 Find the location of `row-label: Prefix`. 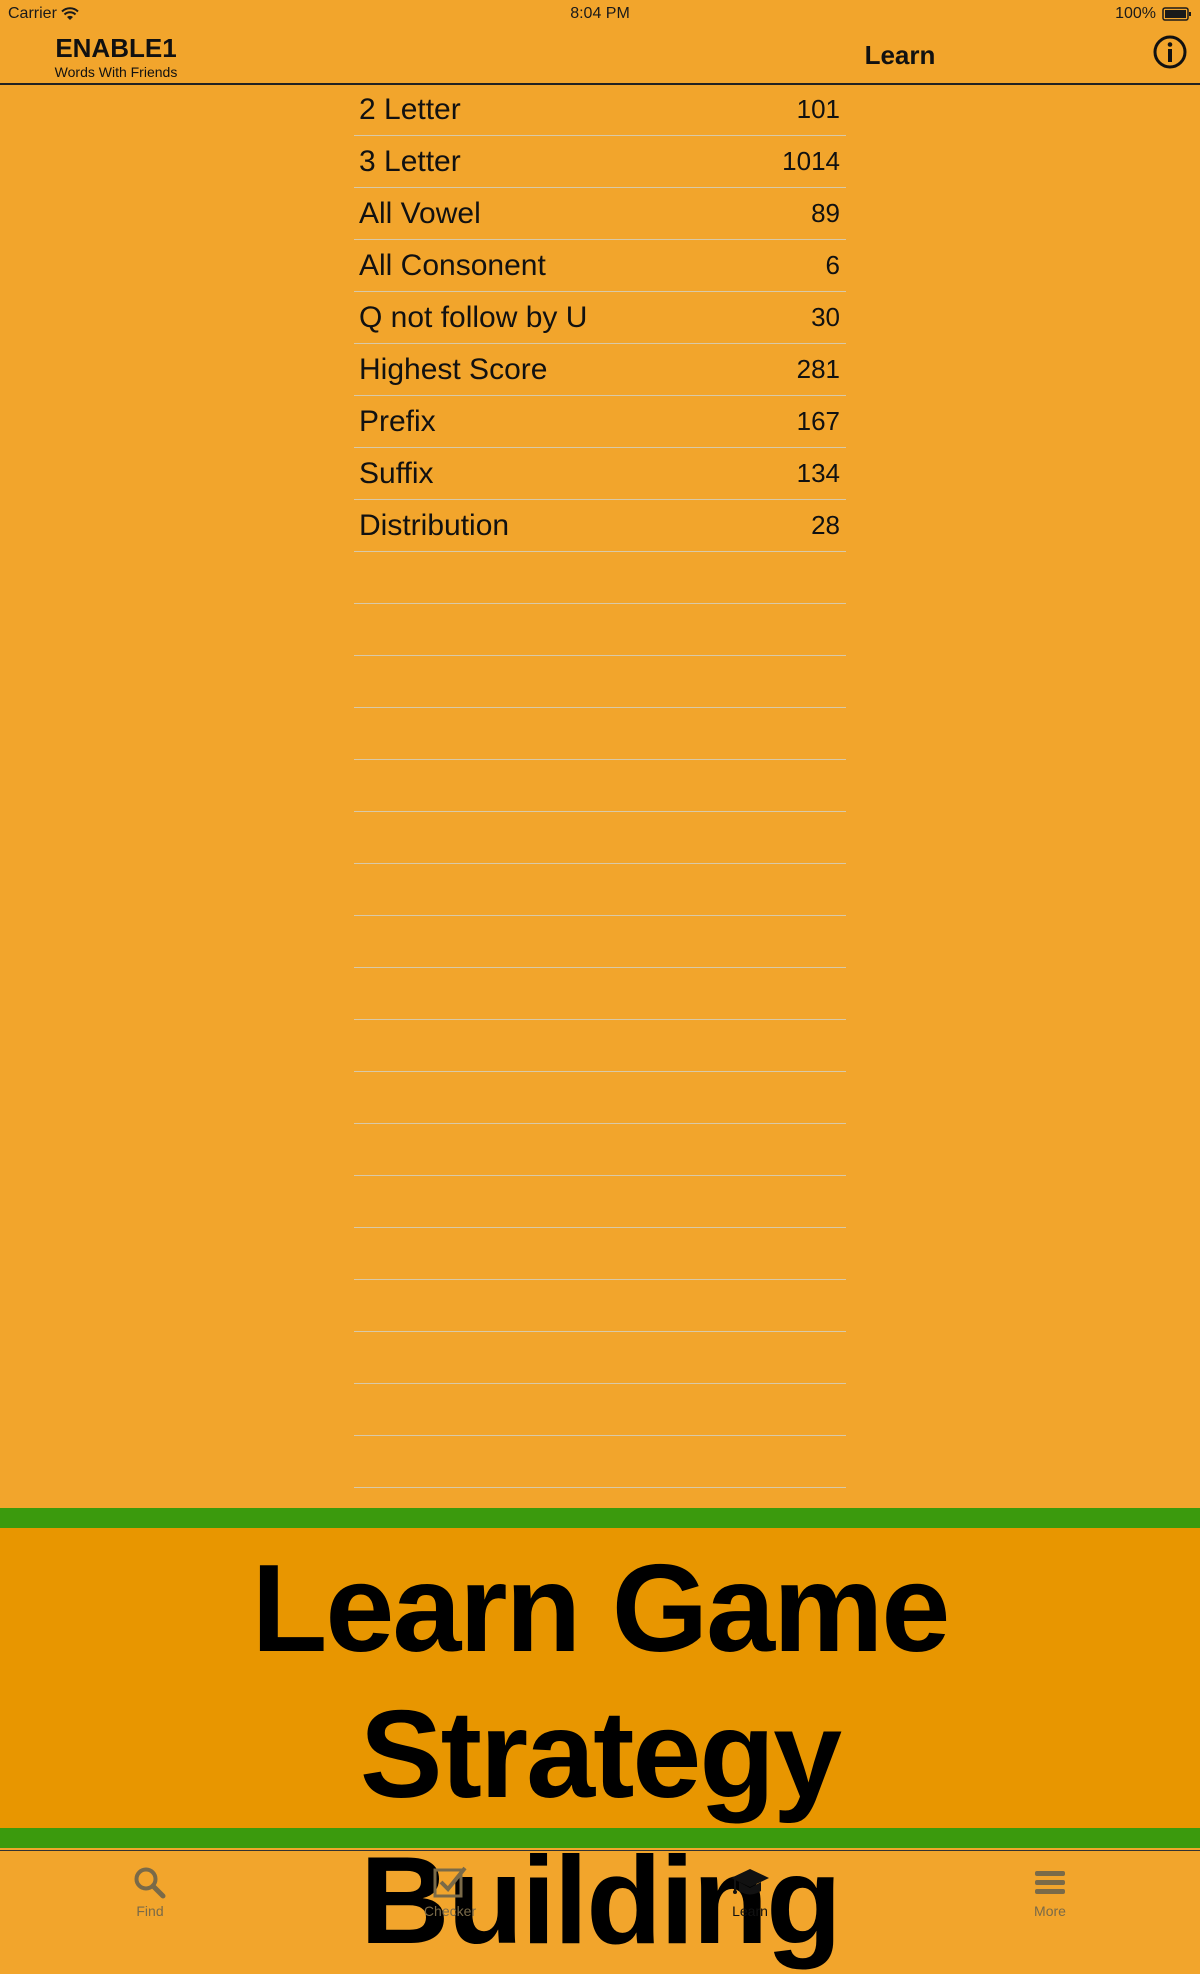

row-label: Prefix is located at coordinates (397, 421).